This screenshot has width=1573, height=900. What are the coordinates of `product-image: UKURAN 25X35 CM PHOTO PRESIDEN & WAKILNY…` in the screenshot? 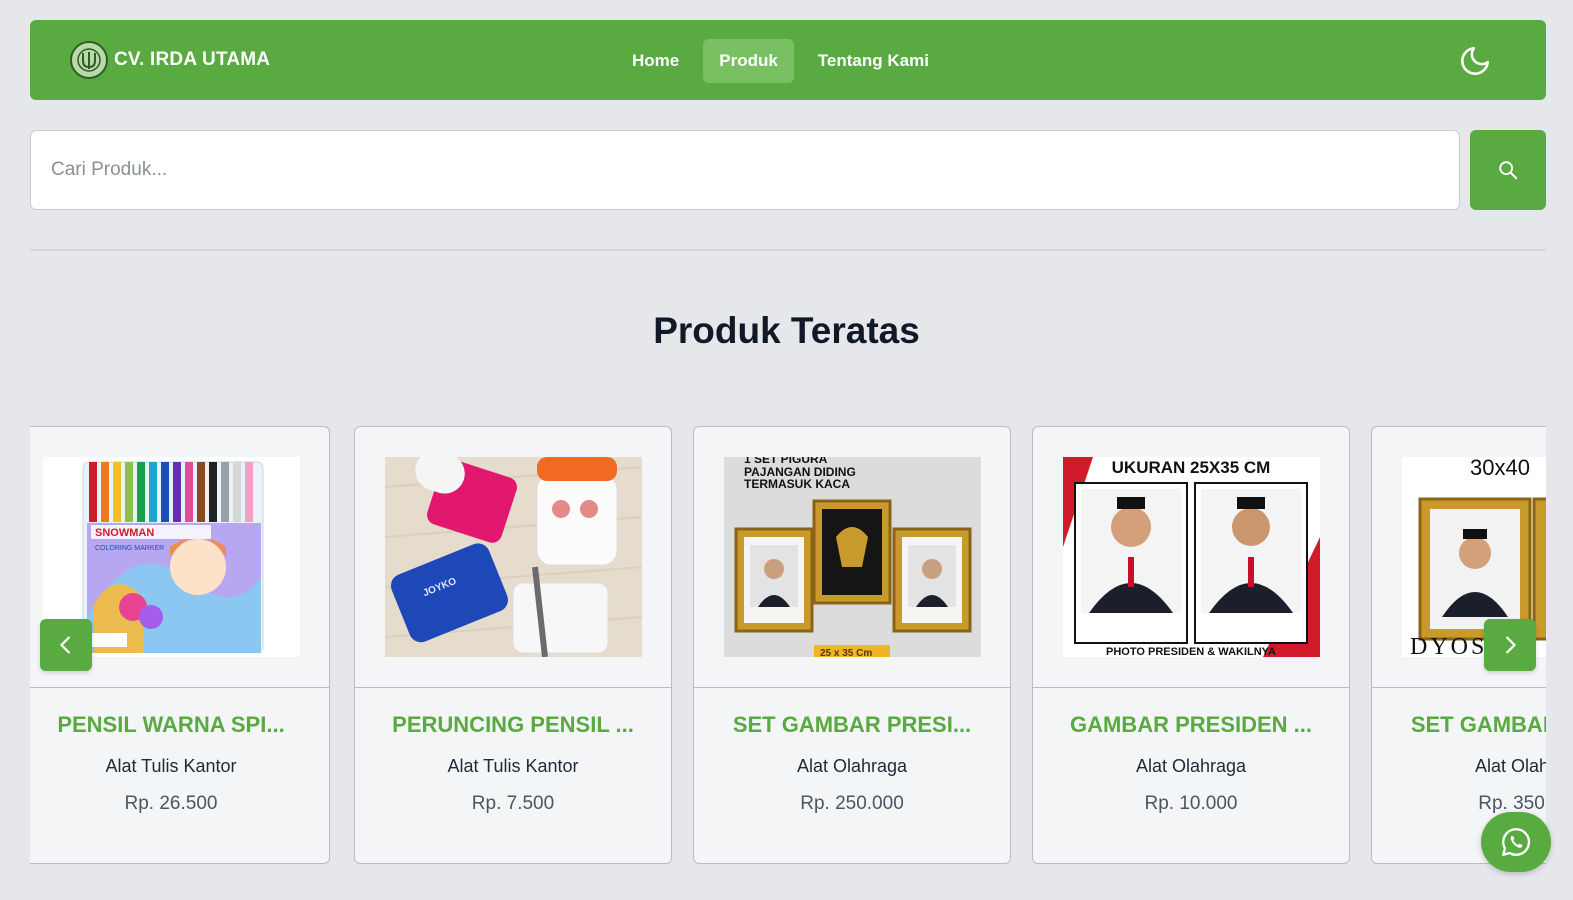 It's located at (1191, 557).